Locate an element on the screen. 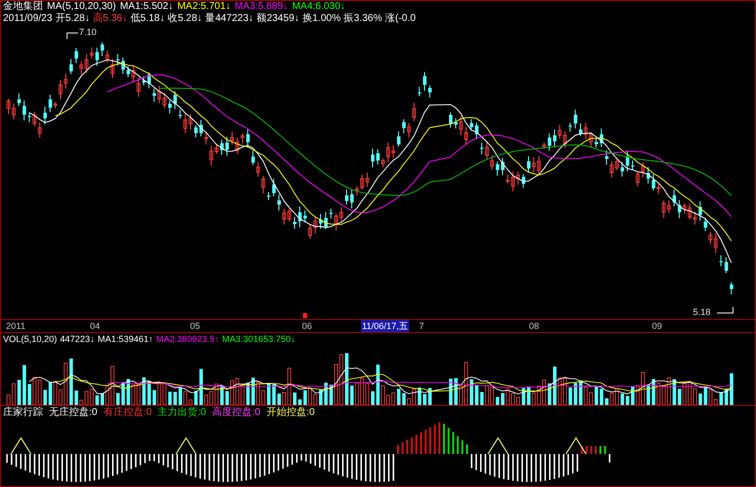  quote-value: 2011/09/23 is located at coordinates (27, 19).